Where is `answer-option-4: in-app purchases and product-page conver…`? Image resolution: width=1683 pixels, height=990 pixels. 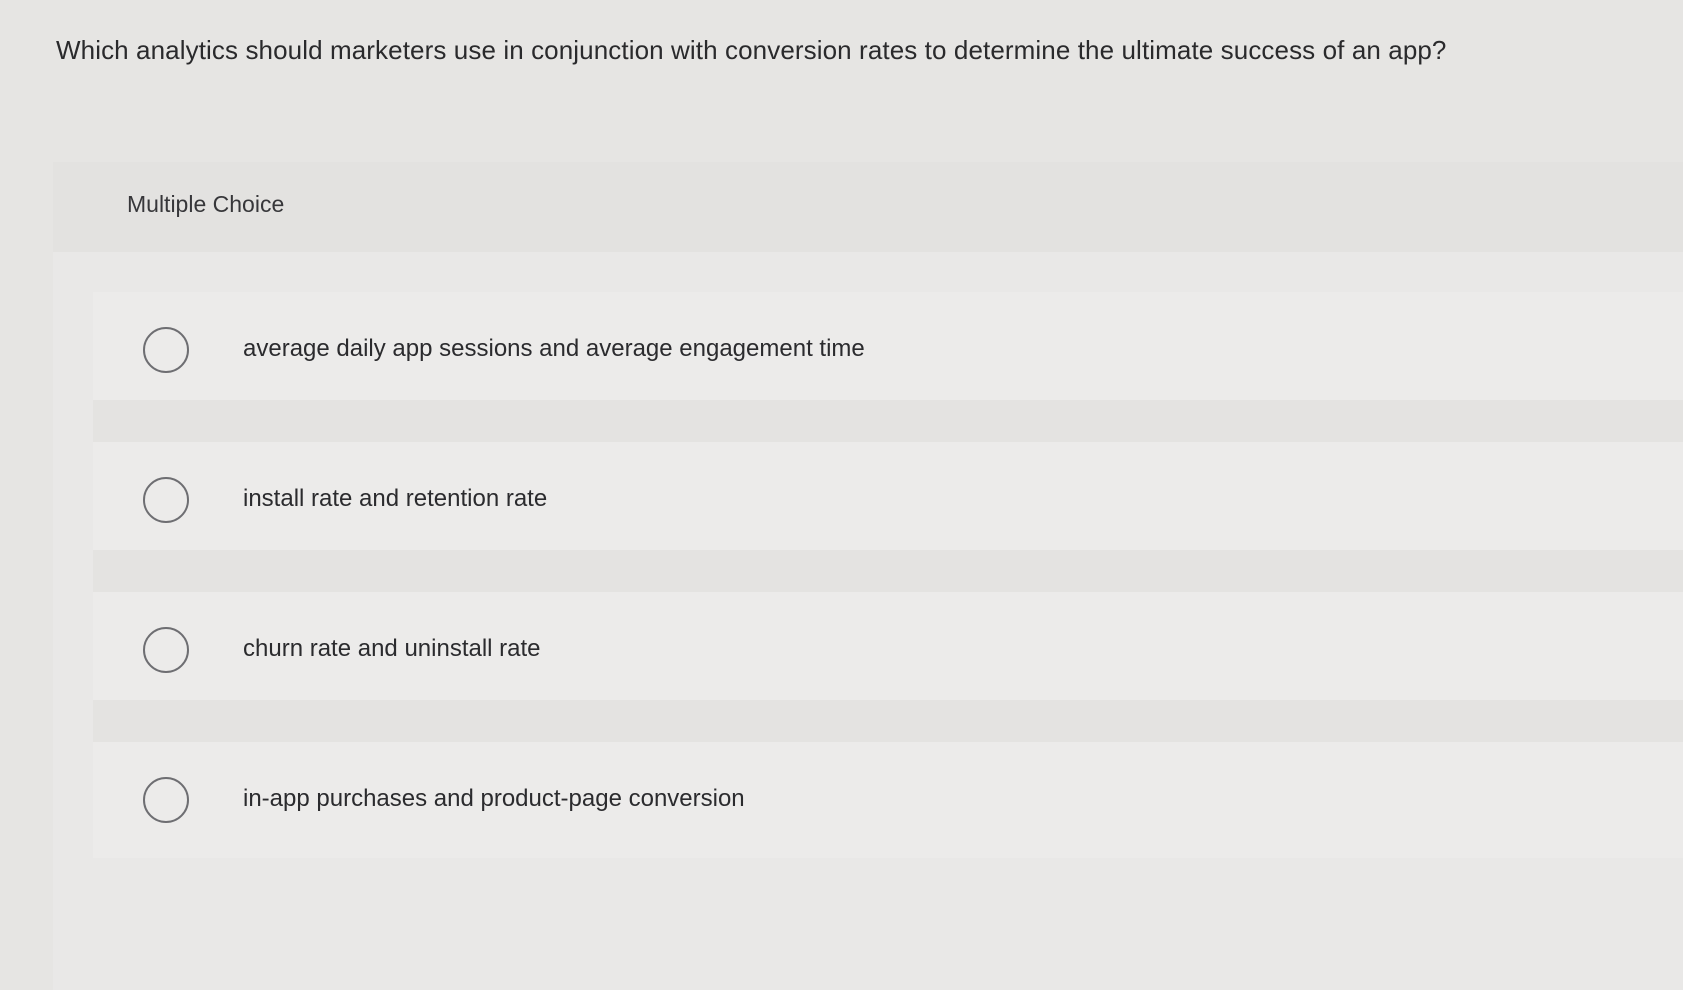 answer-option-4: in-app purchases and product-page conver… is located at coordinates (888, 800).